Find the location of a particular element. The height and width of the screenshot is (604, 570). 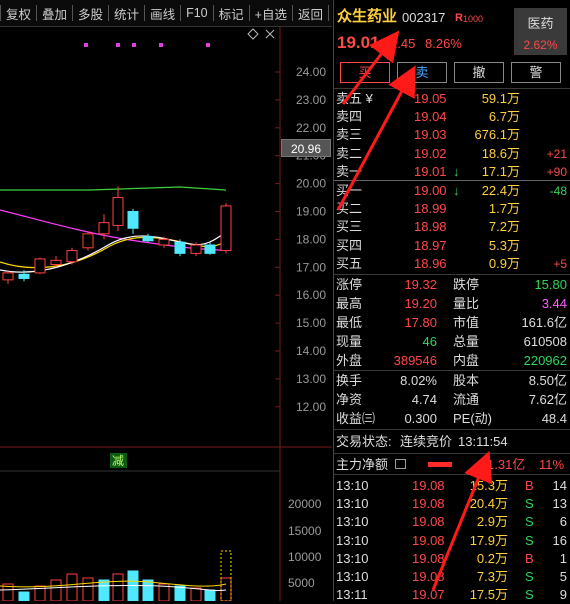

tick-count: 16 is located at coordinates (559, 540).